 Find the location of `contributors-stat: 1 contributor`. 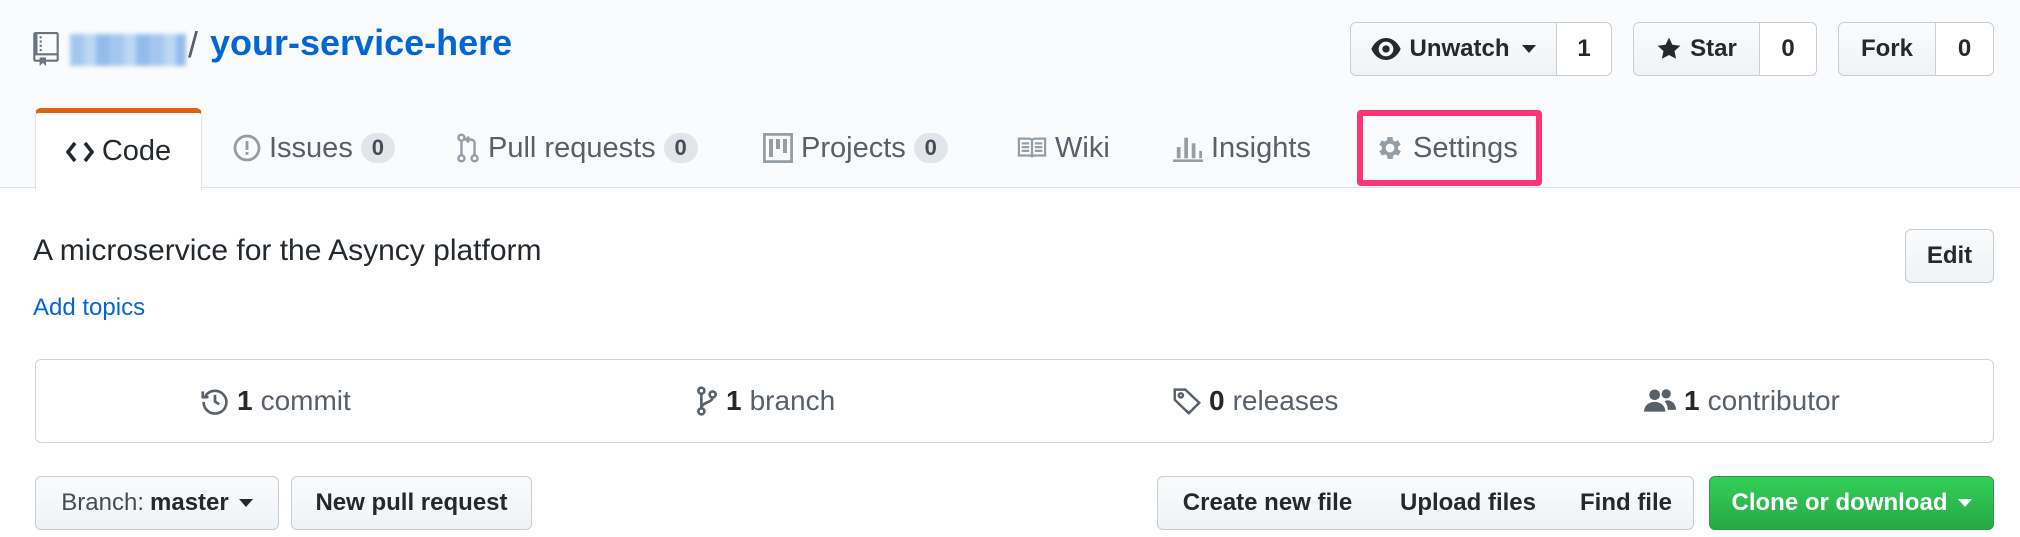

contributors-stat: 1 contributor is located at coordinates (1742, 401).